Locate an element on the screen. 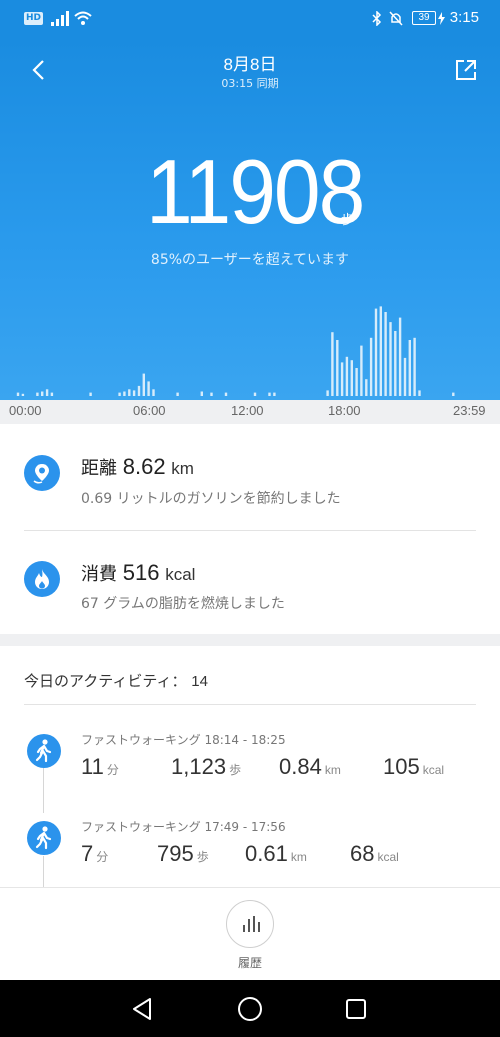 This screenshot has width=500, height=1037. charging-icon is located at coordinates (441, 18).